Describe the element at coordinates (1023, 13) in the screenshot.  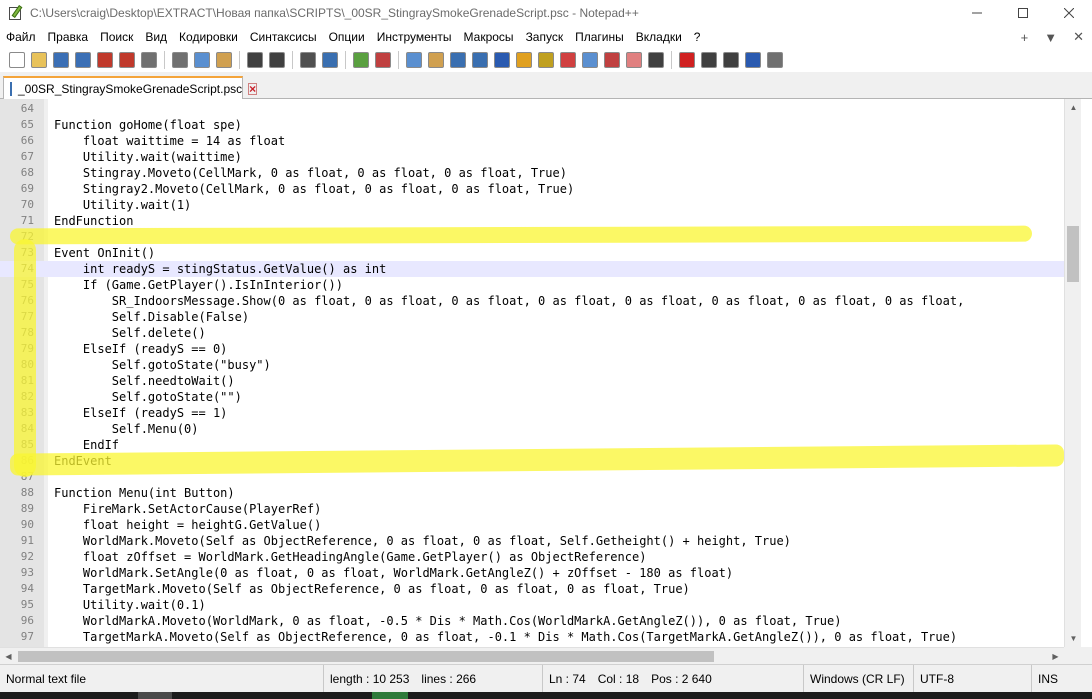
I see `maximize-button` at that location.